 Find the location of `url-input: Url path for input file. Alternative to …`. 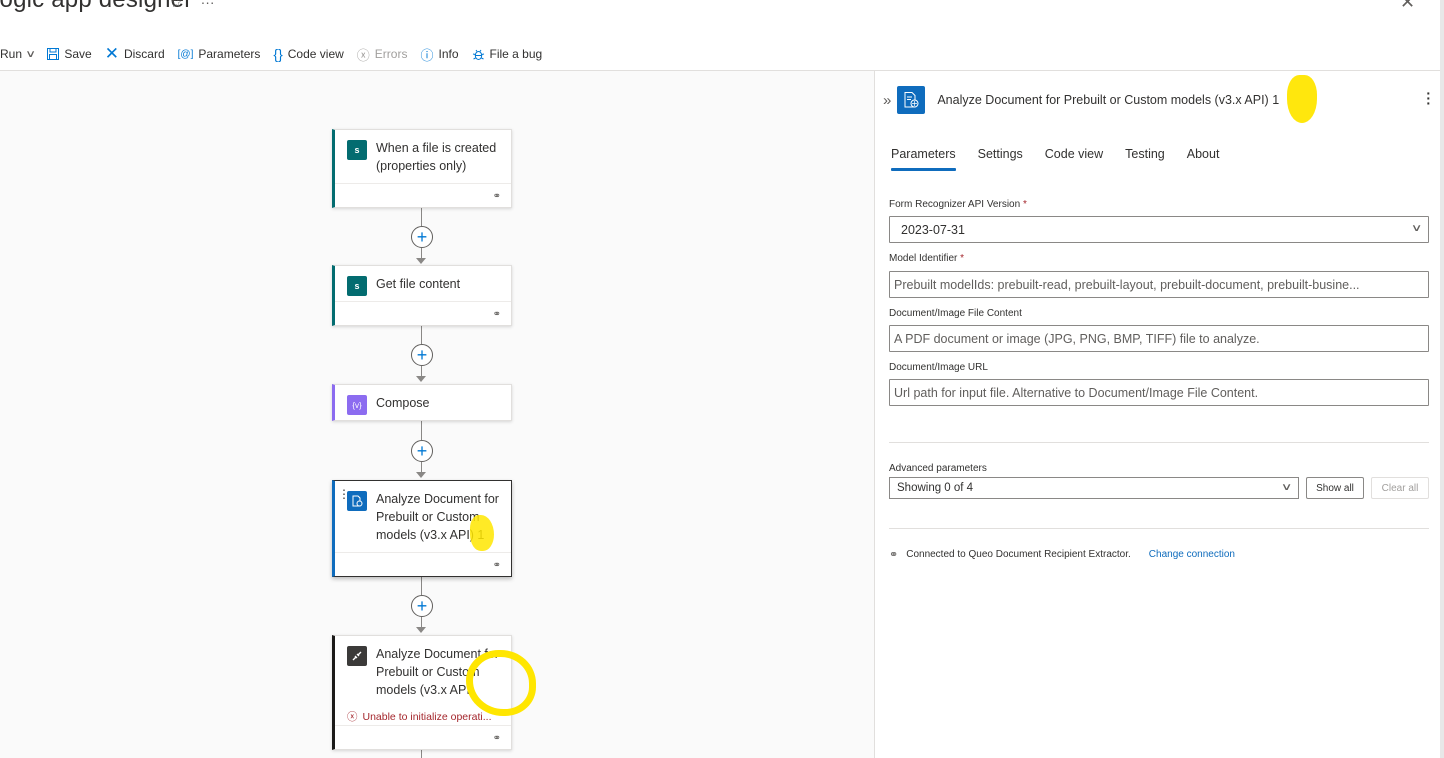

url-input: Url path for input file. Alternative to … is located at coordinates (1159, 392).